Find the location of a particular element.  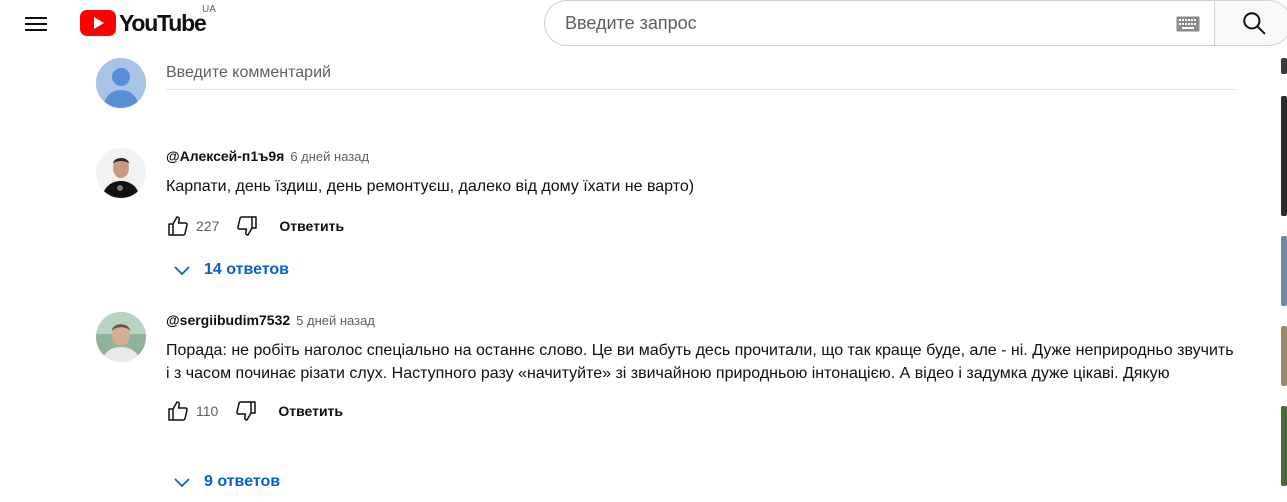

keyboard-icon is located at coordinates (1188, 24).